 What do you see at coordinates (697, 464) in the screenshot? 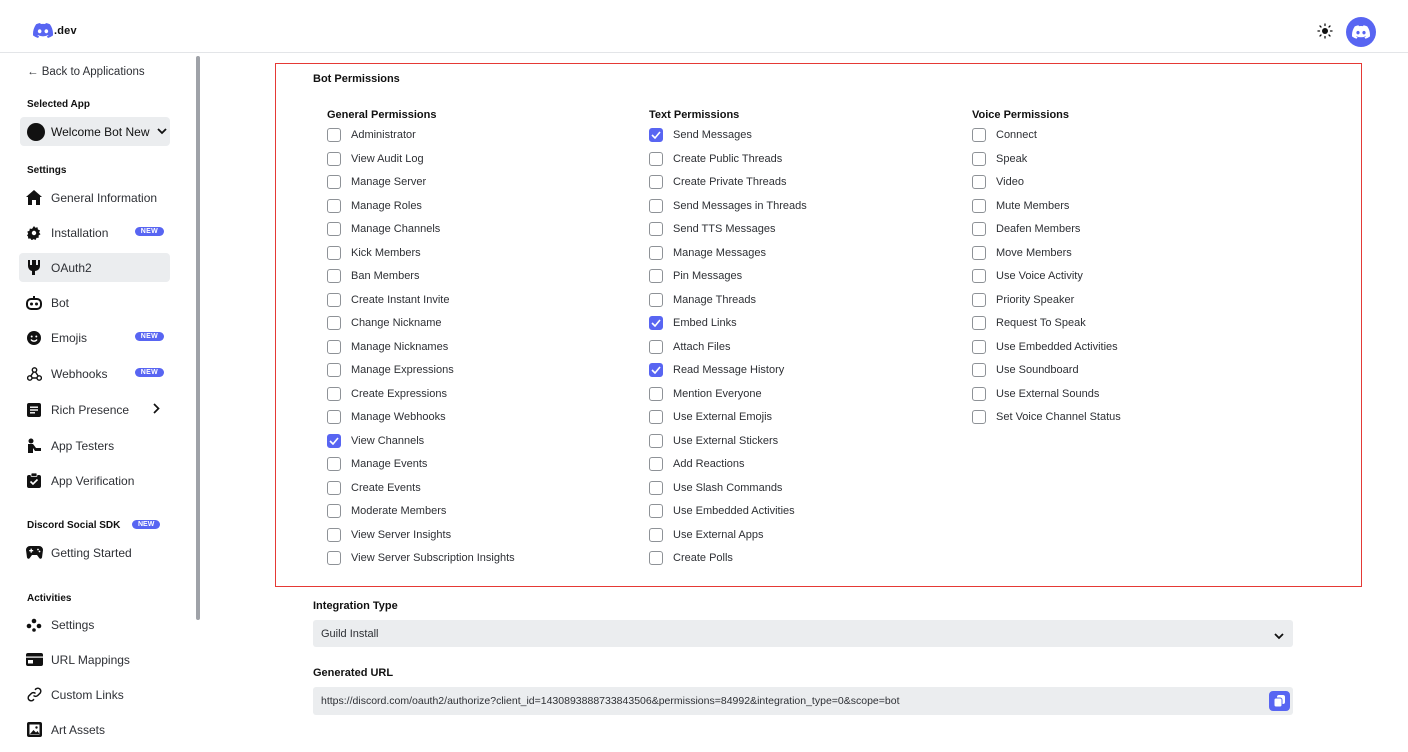
I see `permission-row: Add Reactions` at bounding box center [697, 464].